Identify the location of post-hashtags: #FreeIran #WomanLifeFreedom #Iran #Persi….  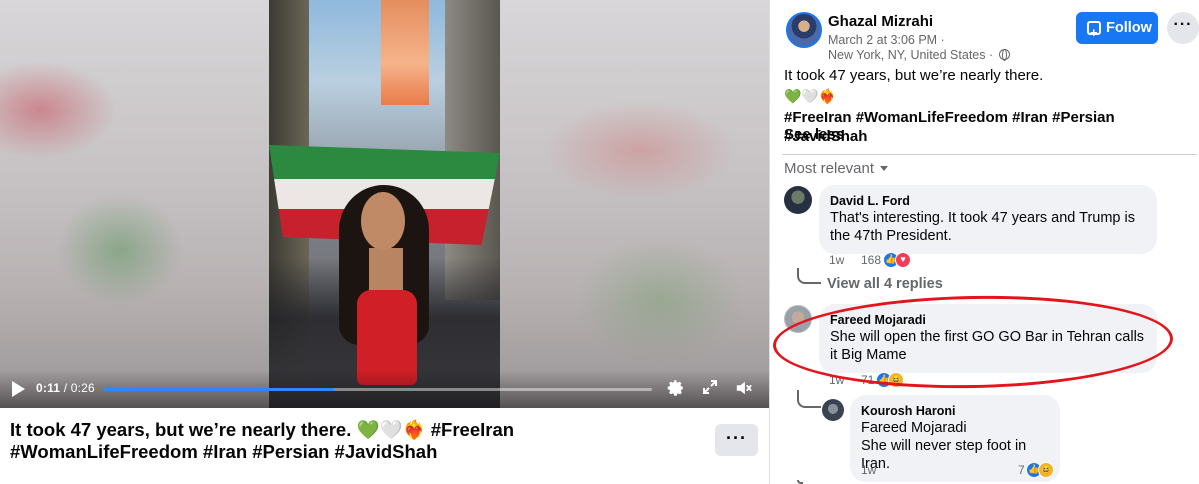
(991, 127).